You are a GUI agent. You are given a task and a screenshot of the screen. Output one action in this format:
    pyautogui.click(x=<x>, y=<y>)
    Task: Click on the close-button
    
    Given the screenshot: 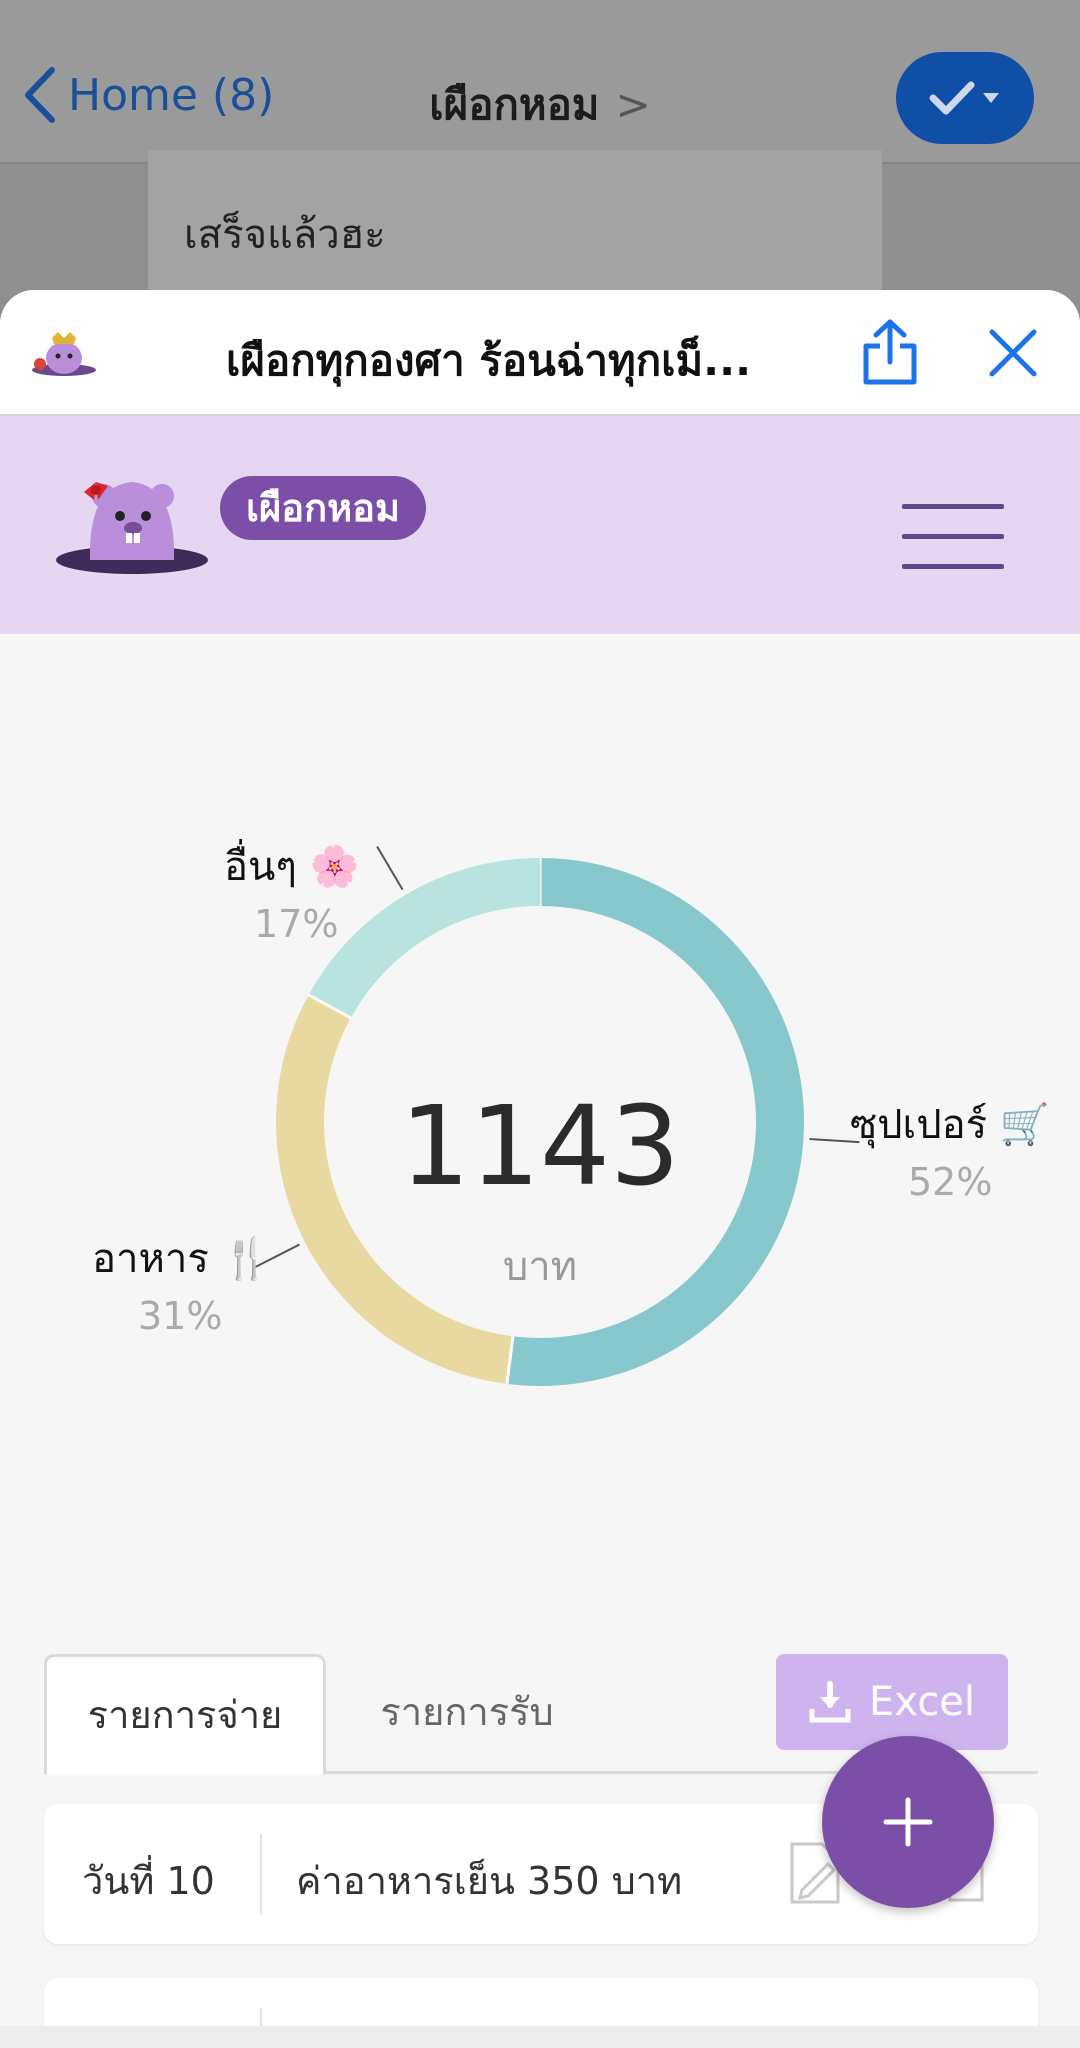 What is the action you would take?
    pyautogui.click(x=1013, y=355)
    